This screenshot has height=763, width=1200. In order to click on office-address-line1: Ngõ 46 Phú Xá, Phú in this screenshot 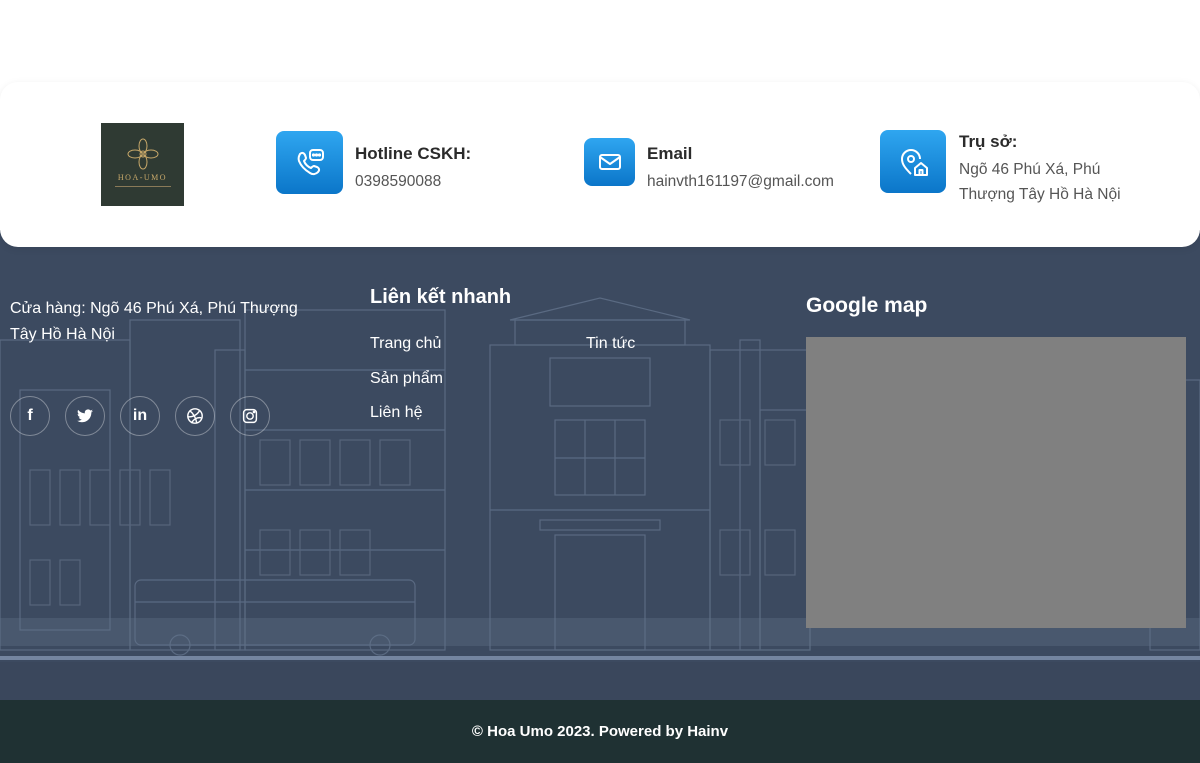, I will do `click(1030, 169)`.